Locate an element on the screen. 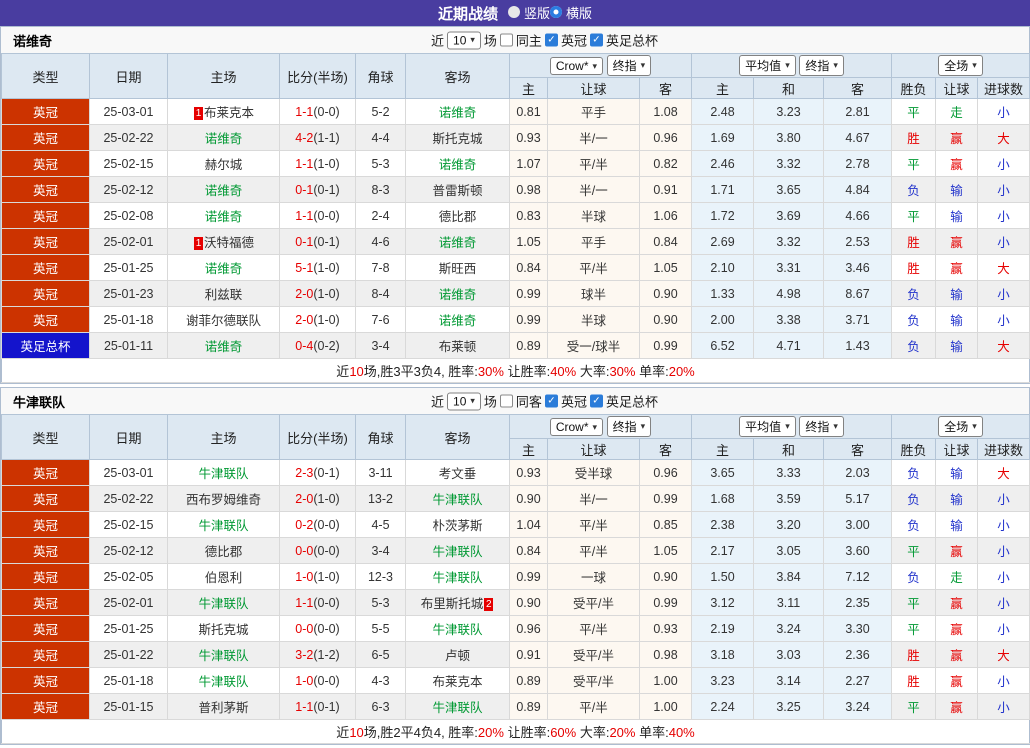  half-time-score: (1-1) is located at coordinates (326, 137).